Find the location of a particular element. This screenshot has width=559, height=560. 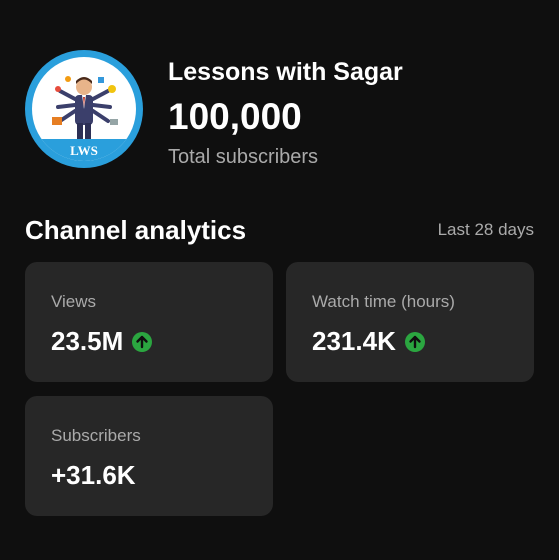

logo-illustration: LWS is located at coordinates (84, 118).